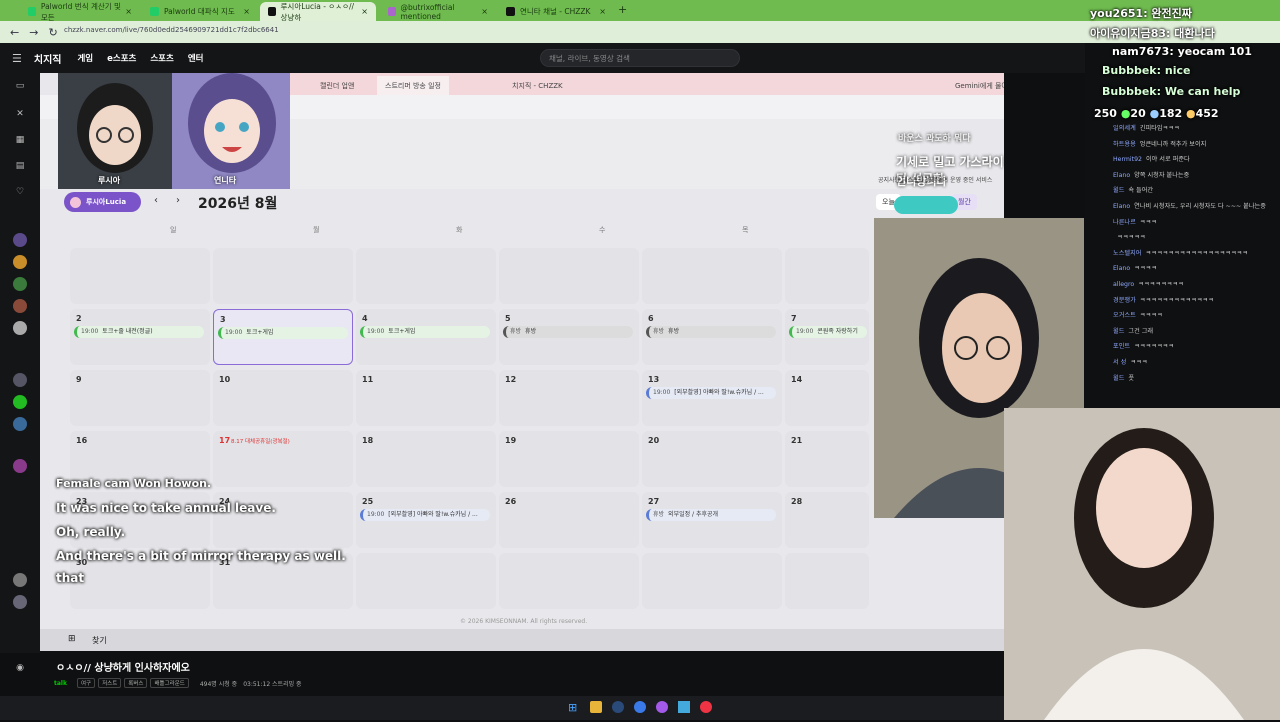 Image resolution: width=1280 pixels, height=722 pixels. I want to click on calendar-day-cell: 26, so click(569, 520).